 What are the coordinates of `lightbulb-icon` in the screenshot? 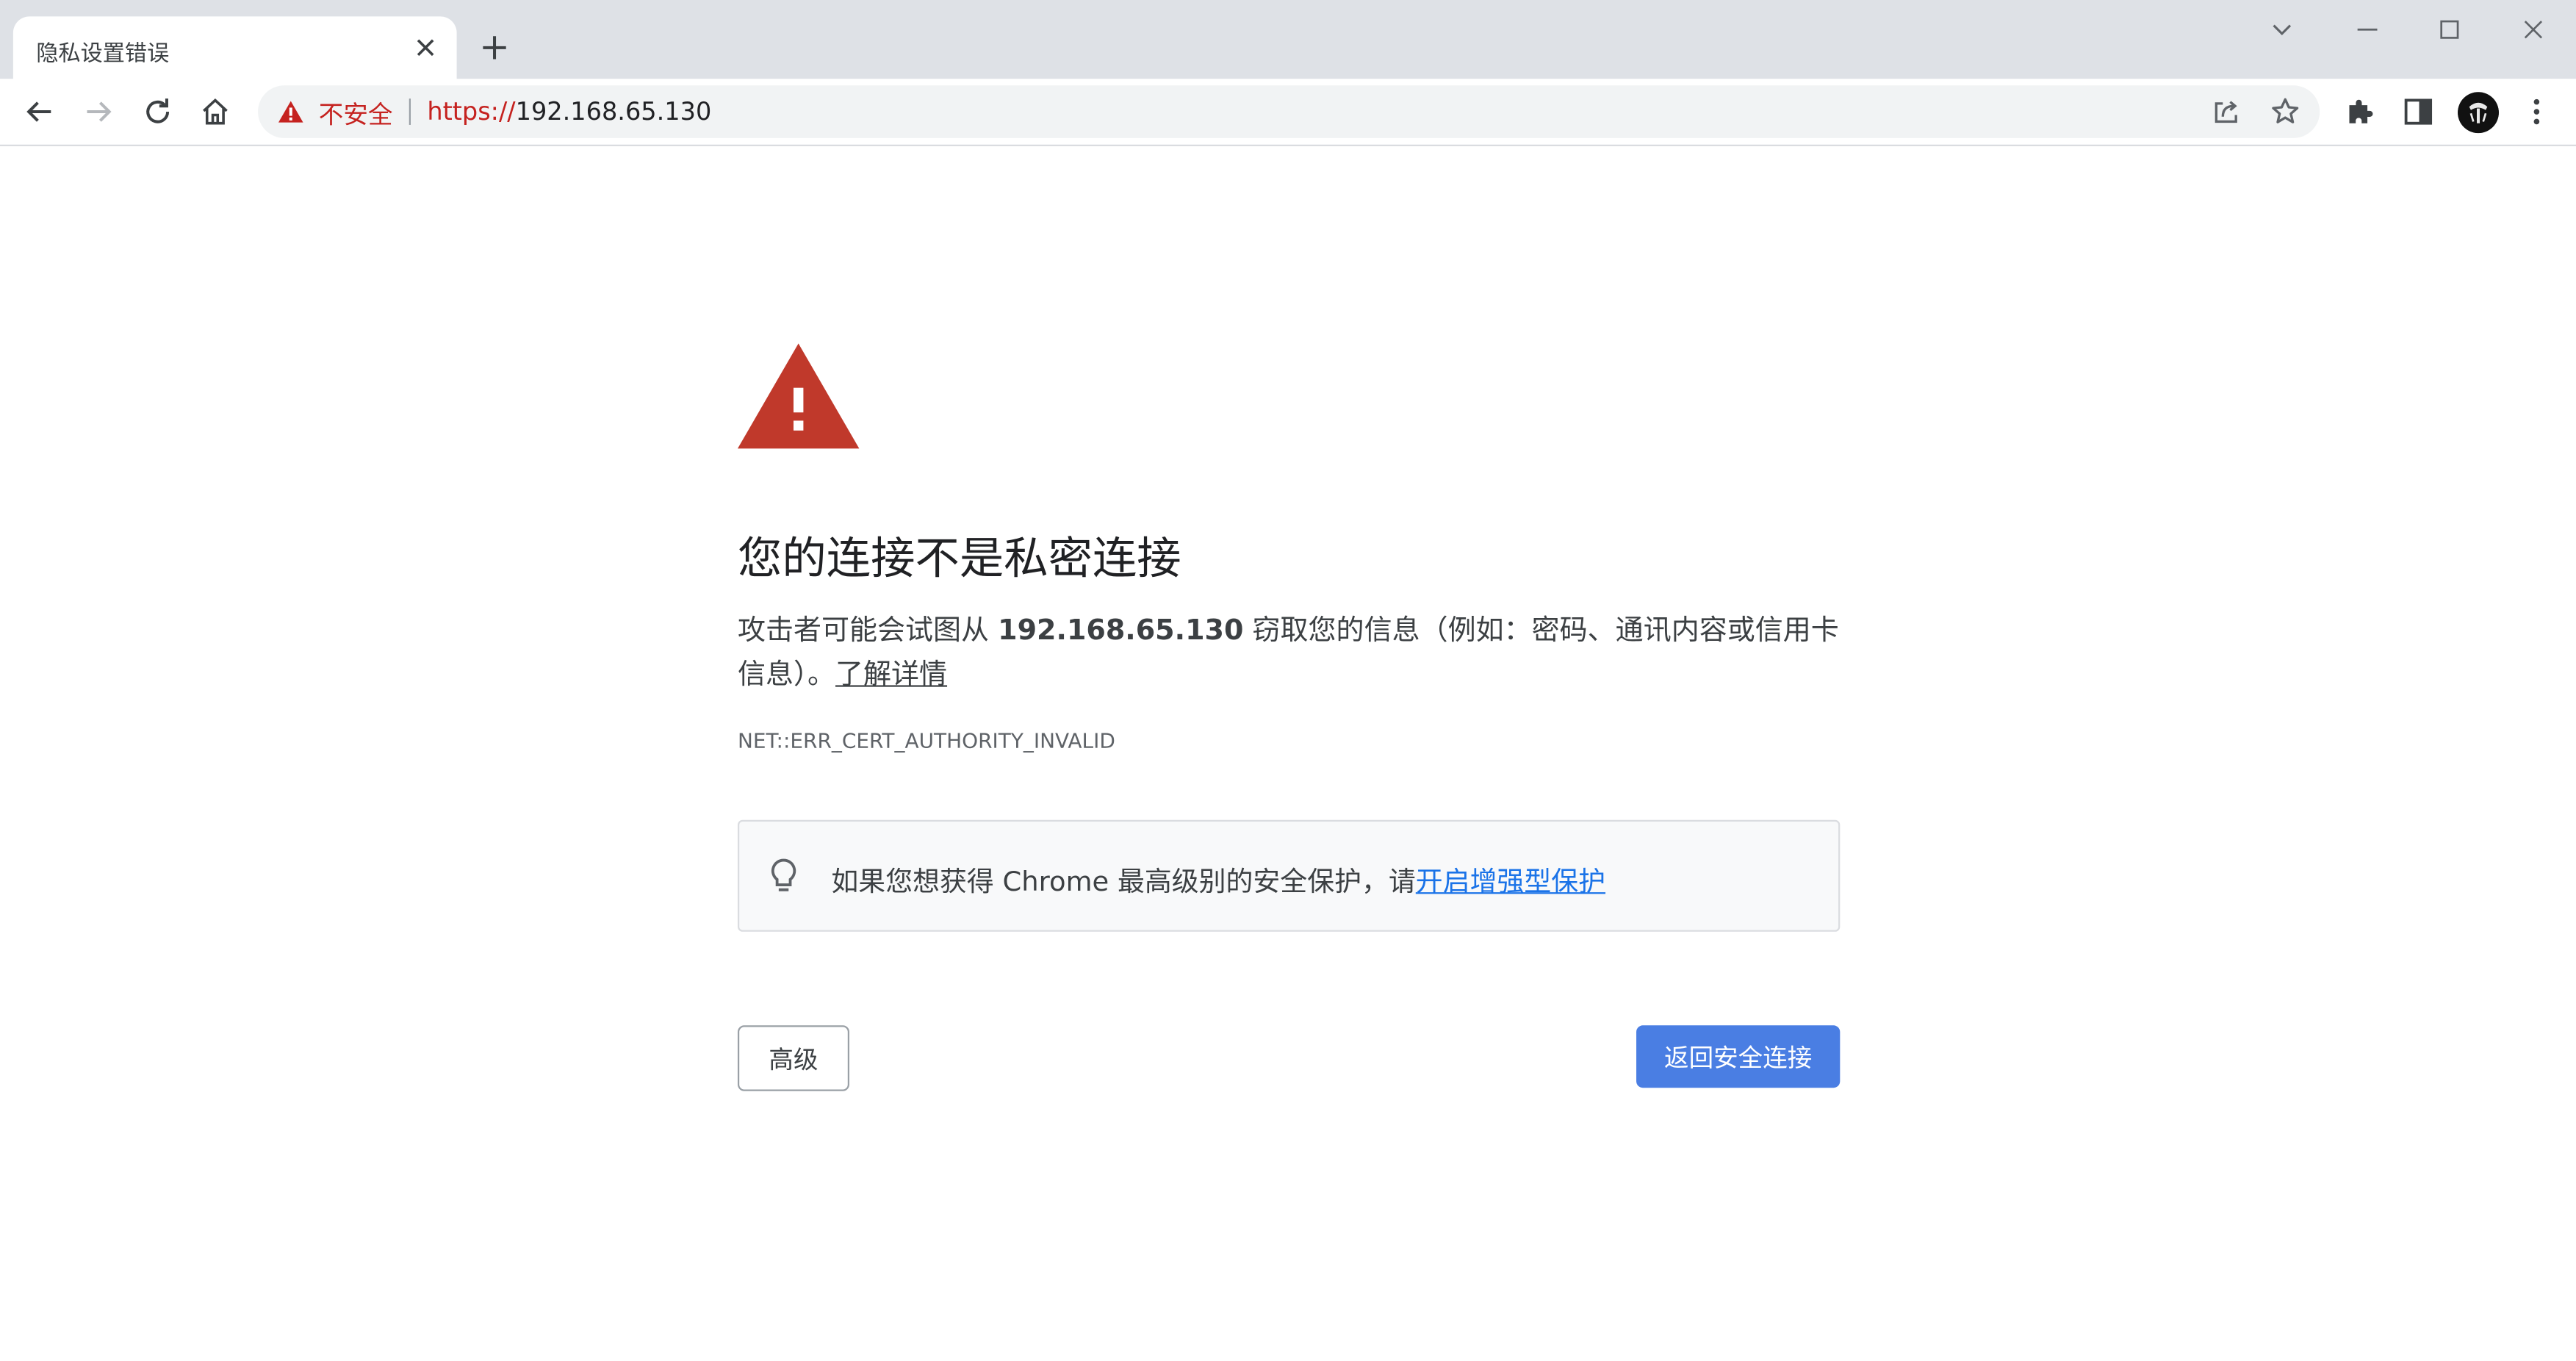 It's located at (783, 874).